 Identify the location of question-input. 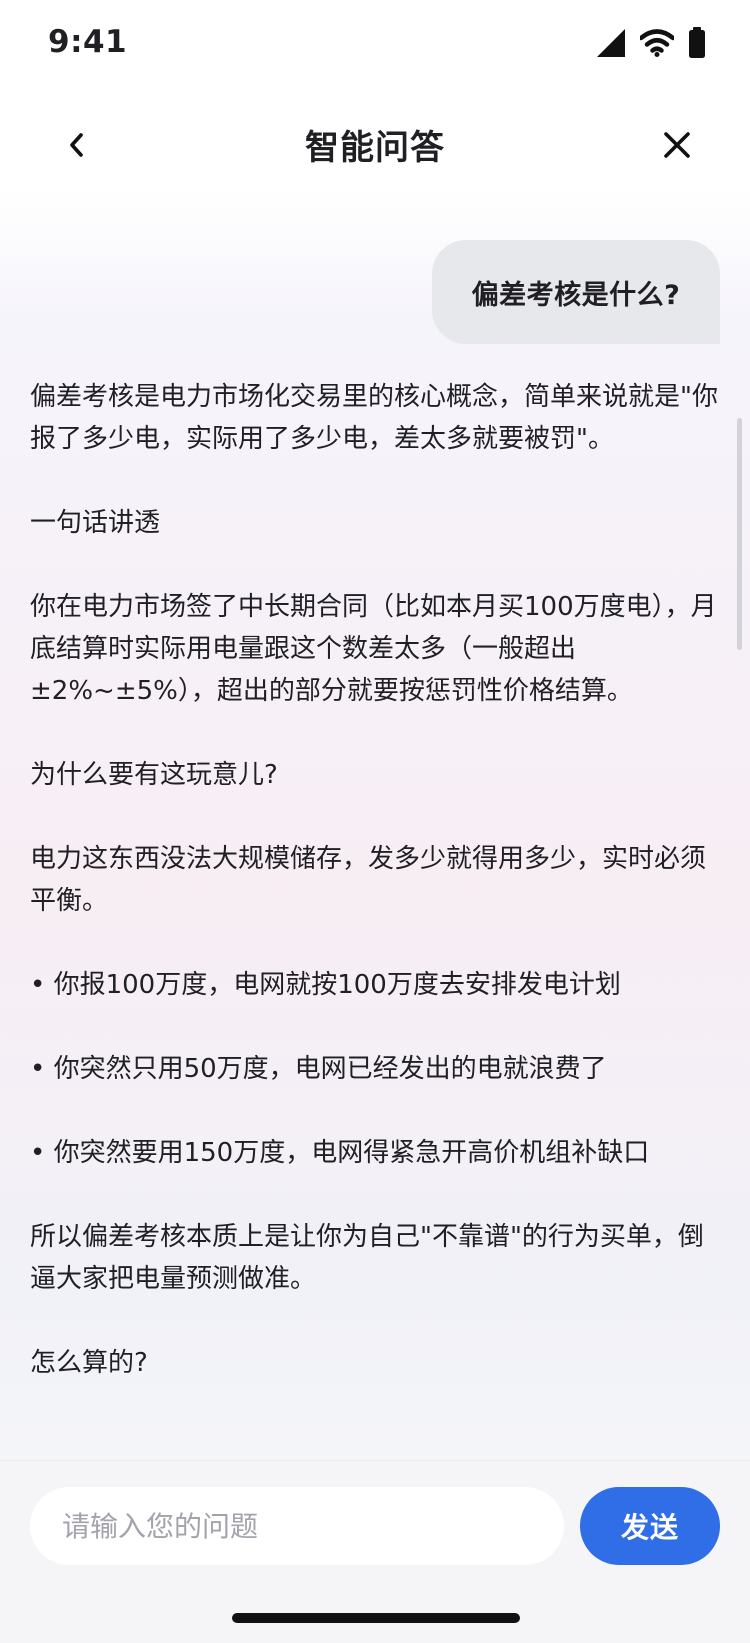
(297, 1526).